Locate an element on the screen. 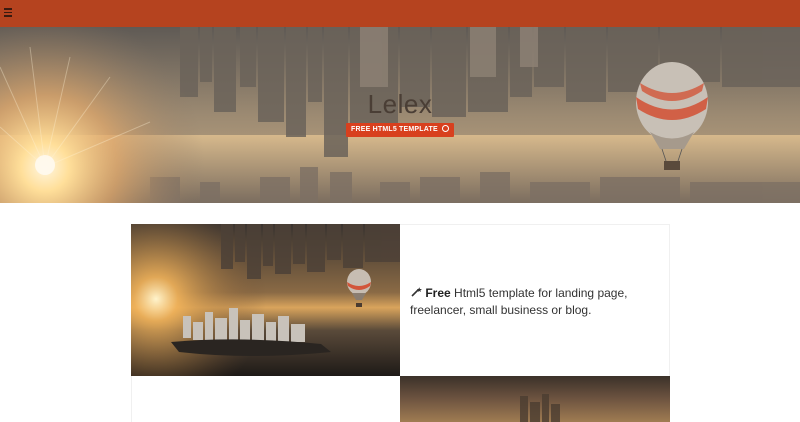  city-sunset-photo is located at coordinates (535, 399).